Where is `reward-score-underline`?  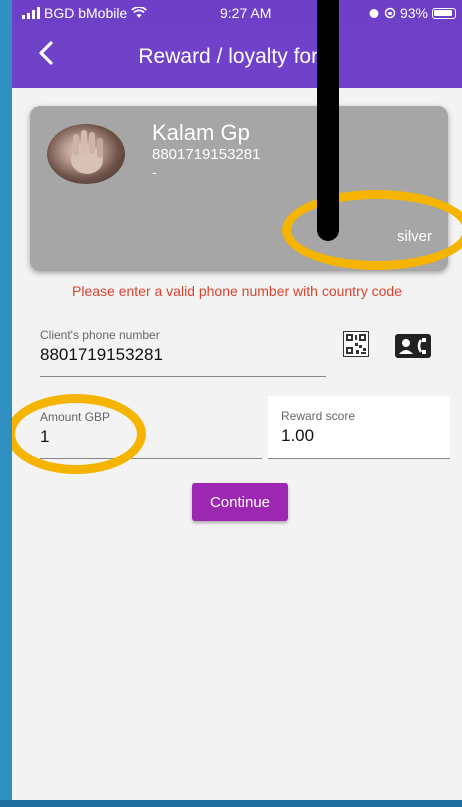 reward-score-underline is located at coordinates (359, 458).